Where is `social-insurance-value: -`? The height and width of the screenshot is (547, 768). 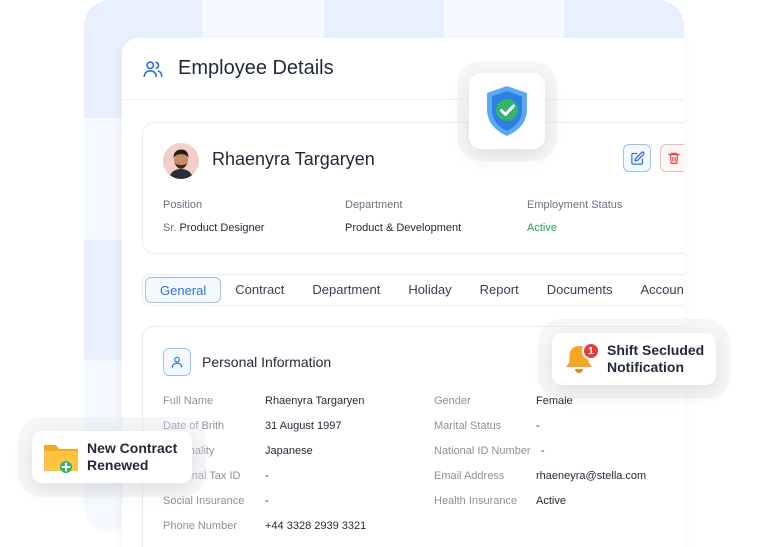 social-insurance-value: - is located at coordinates (267, 501).